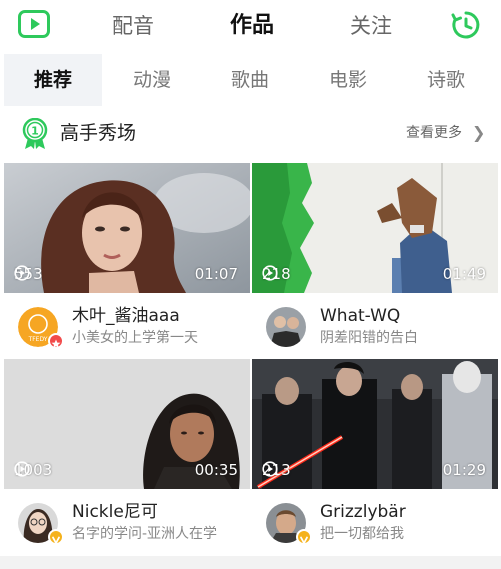 The width and height of the screenshot is (501, 569). I want to click on video-title: 阴差阳错的告白, so click(369, 338).